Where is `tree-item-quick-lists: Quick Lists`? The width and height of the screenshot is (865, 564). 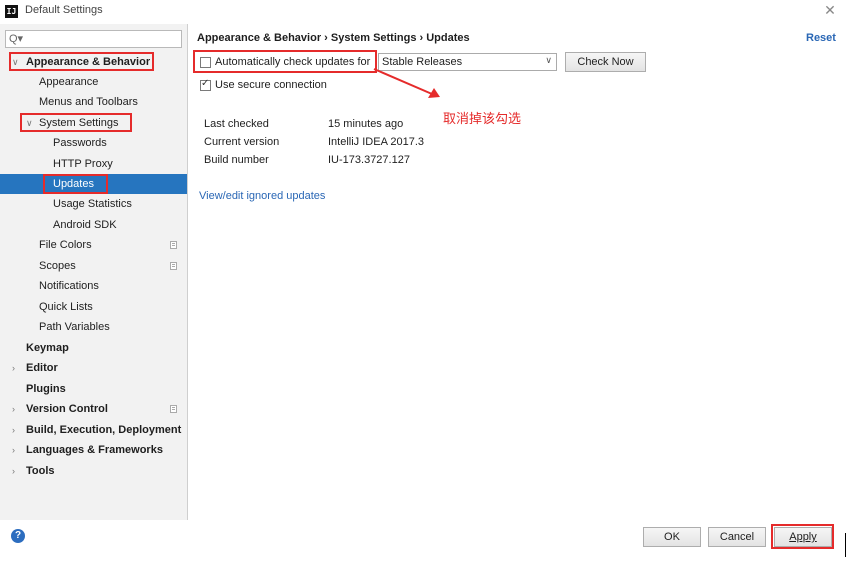 tree-item-quick-lists: Quick Lists is located at coordinates (93, 307).